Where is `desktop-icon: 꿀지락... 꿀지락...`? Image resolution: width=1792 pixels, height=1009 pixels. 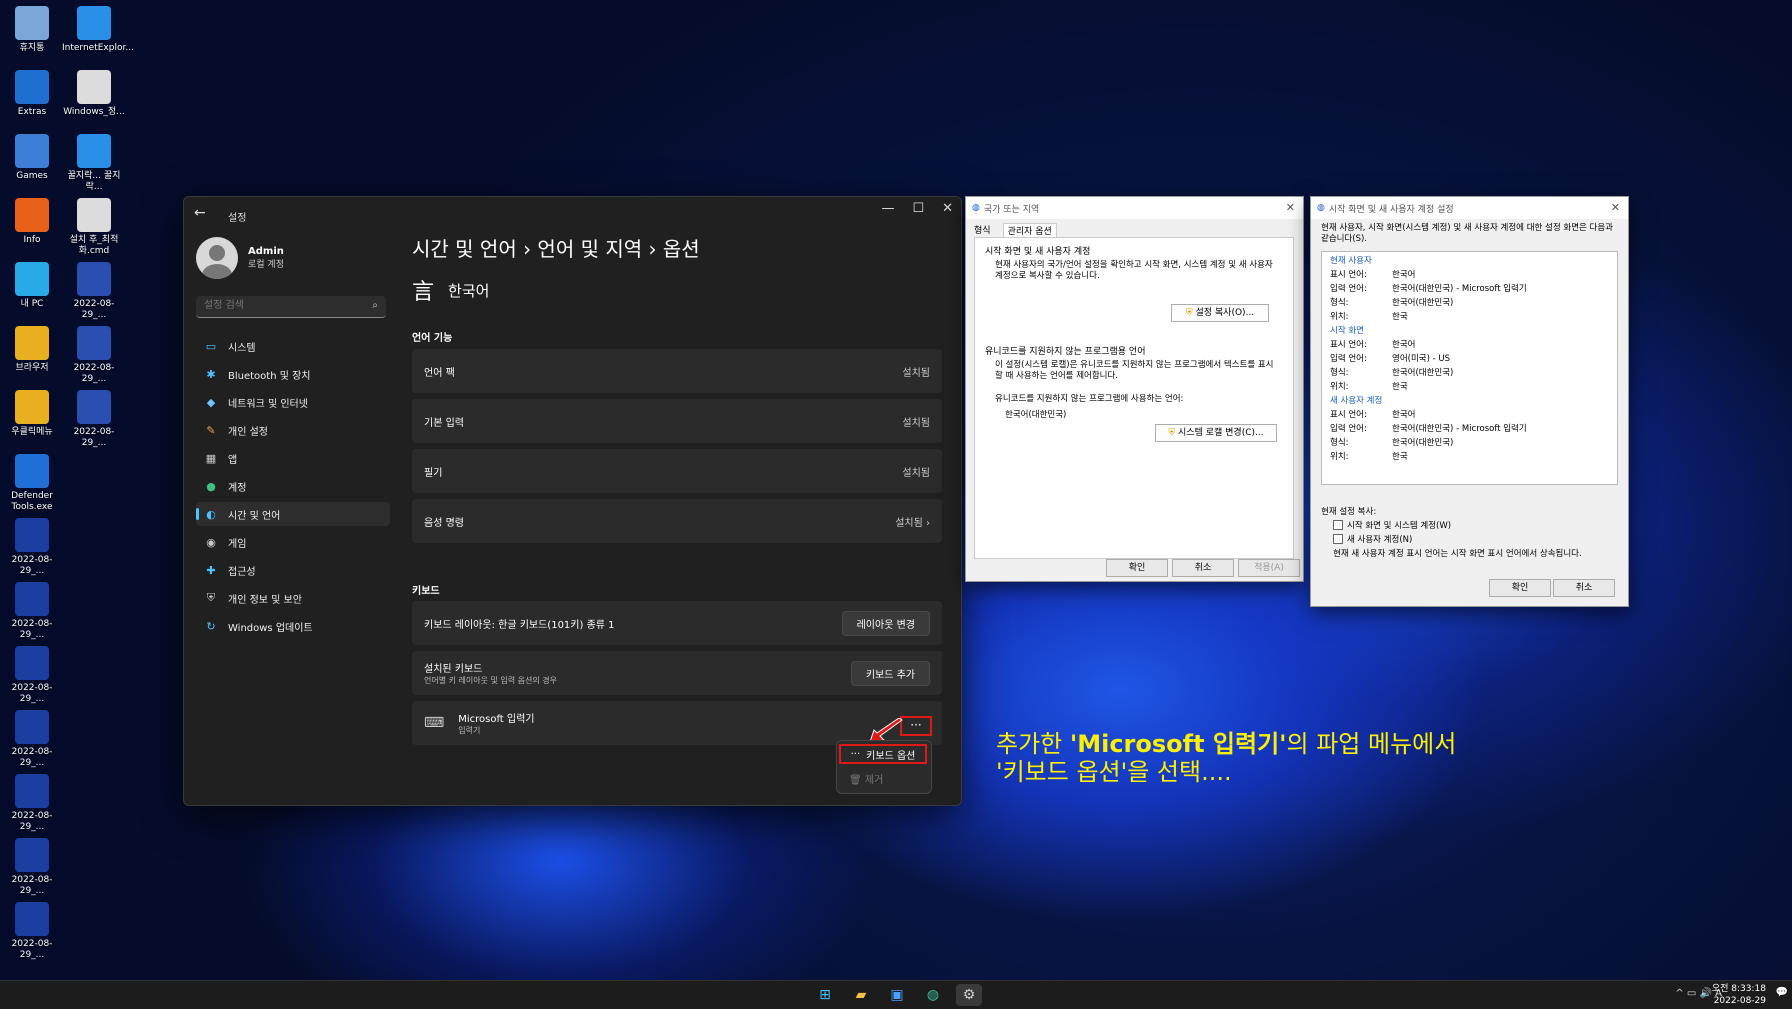 desktop-icon: 꿀지락... 꿀지락... is located at coordinates (94, 163).